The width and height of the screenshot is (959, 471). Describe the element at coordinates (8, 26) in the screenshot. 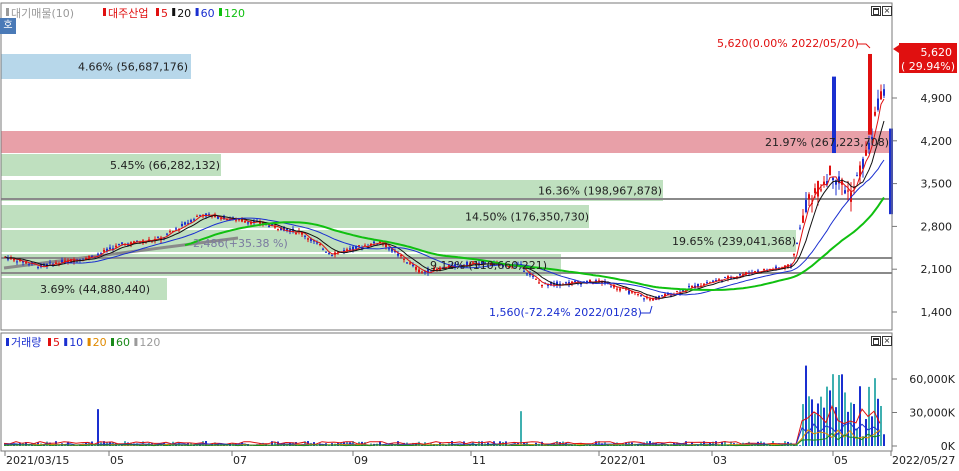

I see `side-tab-button: 호` at that location.